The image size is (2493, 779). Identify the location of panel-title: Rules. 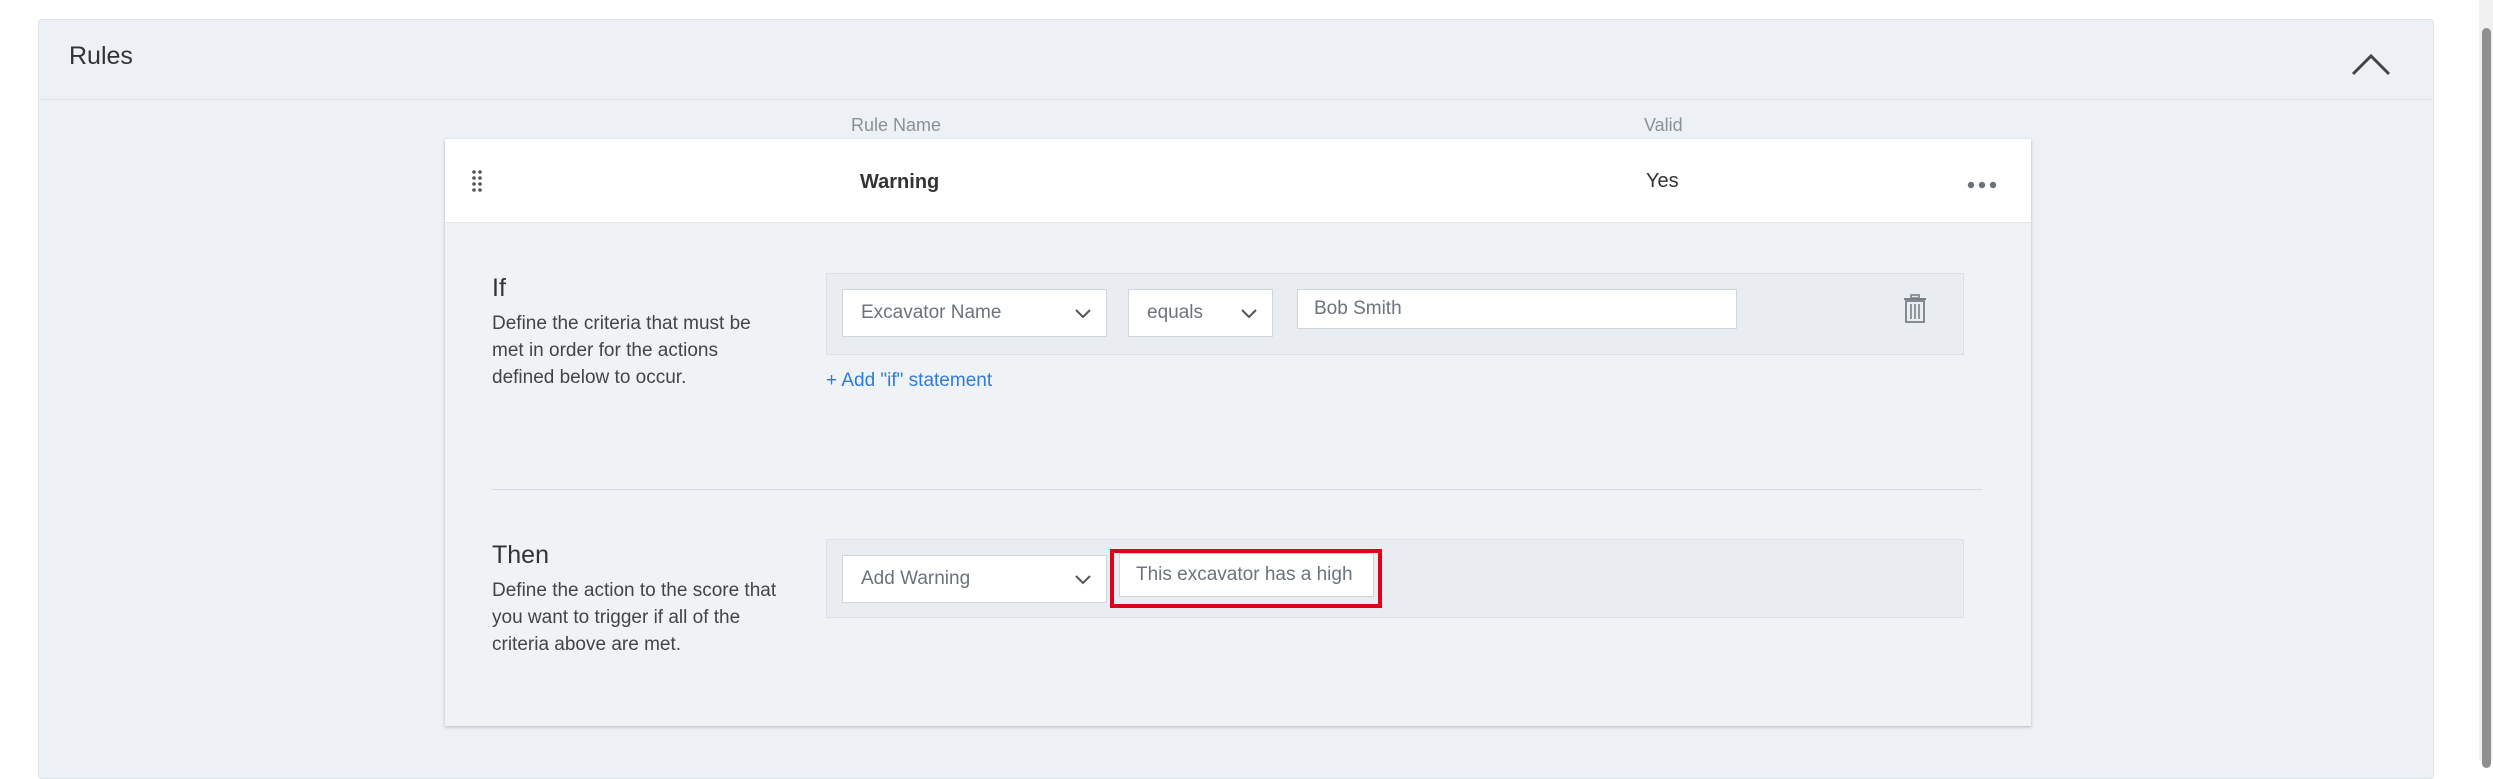
(101, 56).